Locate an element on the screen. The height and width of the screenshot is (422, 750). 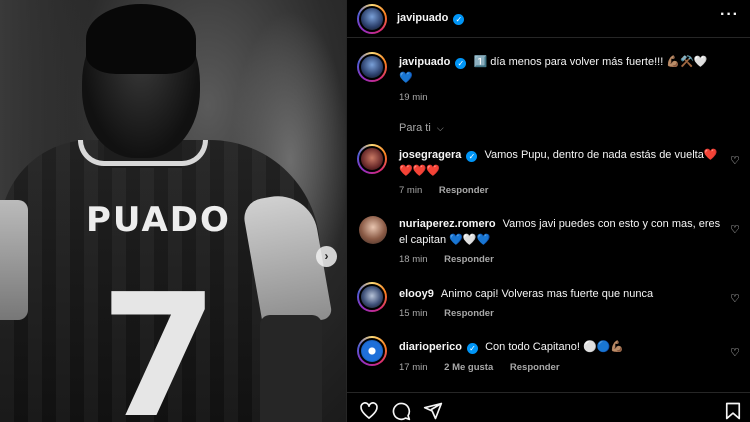
comment-meta: 15 min Responder is located at coordinates (453, 313).